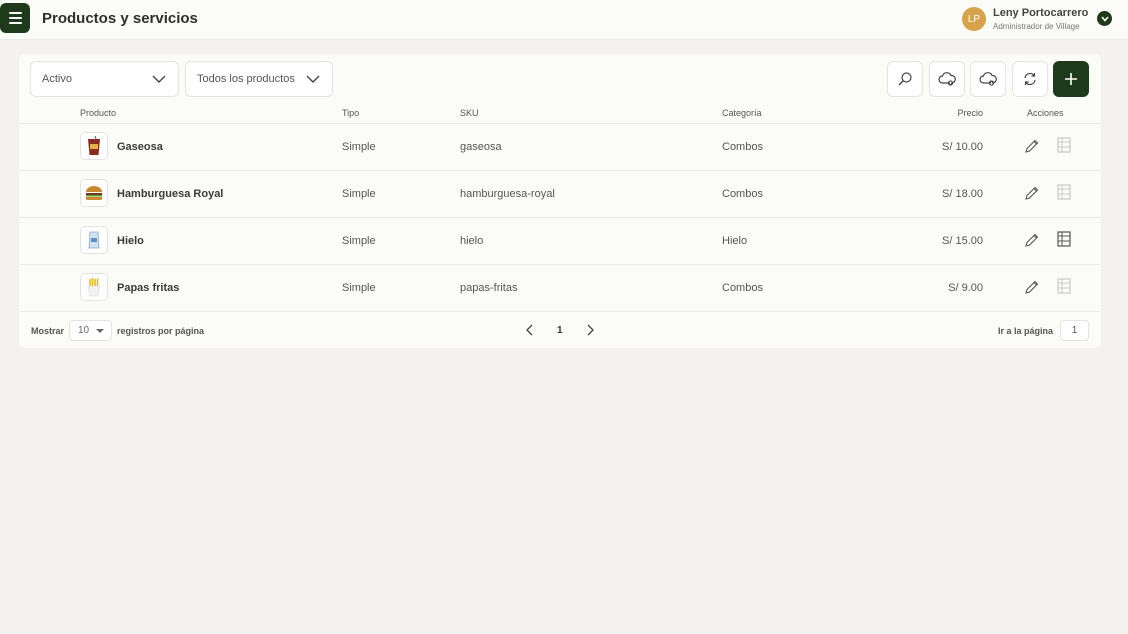  What do you see at coordinates (970, 113) in the screenshot?
I see `column-header-price: Precio` at bounding box center [970, 113].